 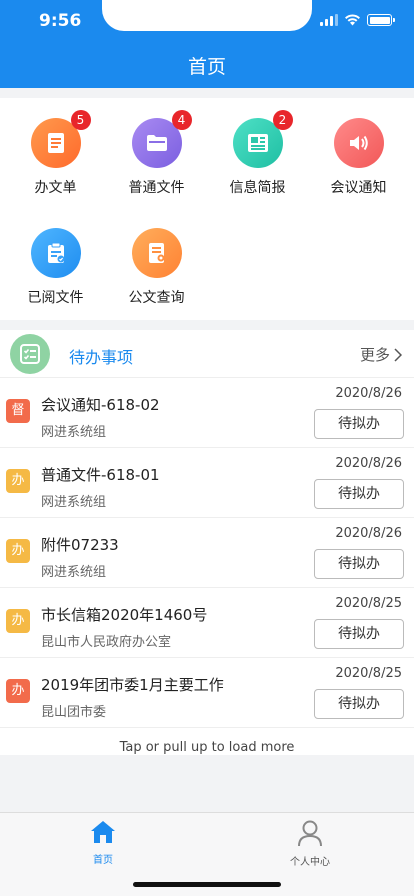 I want to click on badge-count: 4, so click(x=181, y=120).